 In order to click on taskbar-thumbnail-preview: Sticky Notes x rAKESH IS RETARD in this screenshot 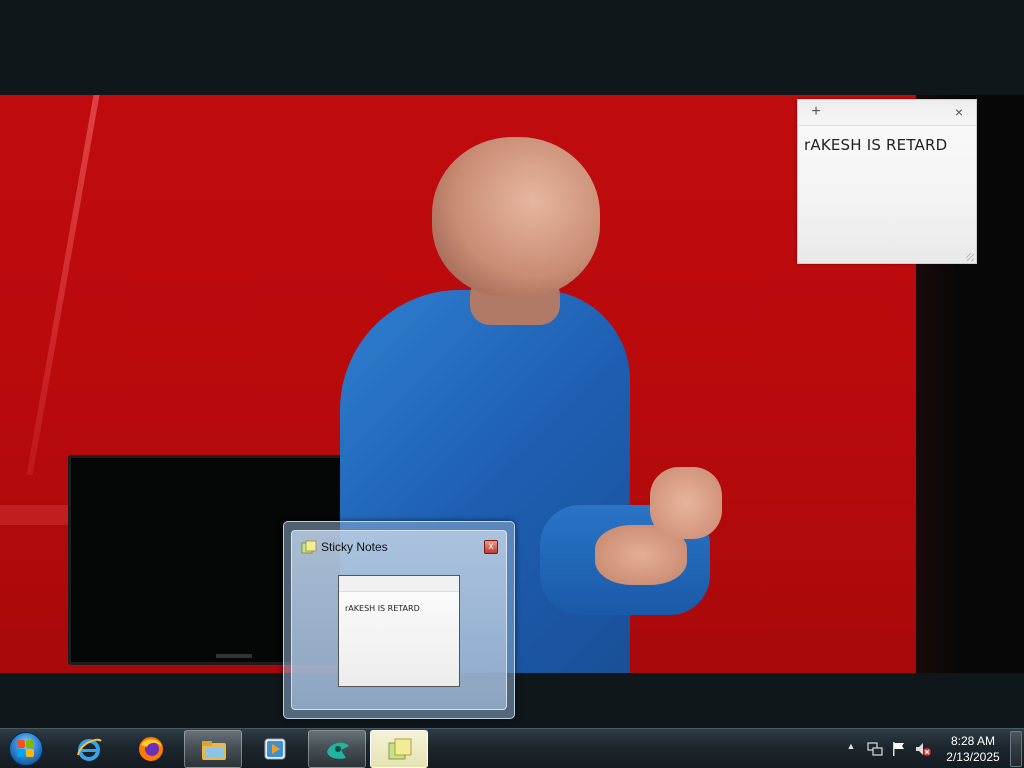, I will do `click(399, 620)`.